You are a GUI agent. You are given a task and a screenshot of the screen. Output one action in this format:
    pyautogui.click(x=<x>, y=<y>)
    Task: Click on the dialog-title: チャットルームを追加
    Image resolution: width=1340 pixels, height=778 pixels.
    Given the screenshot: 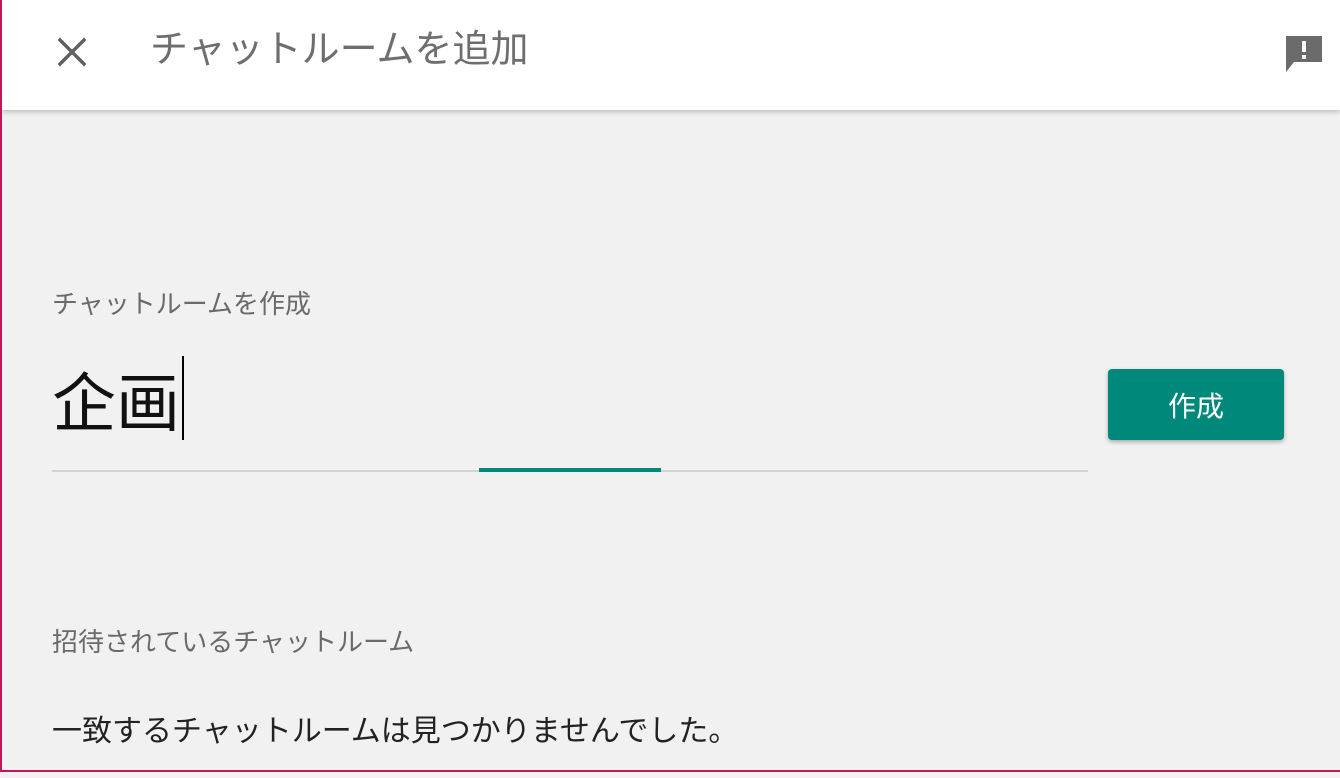 What is the action you would take?
    pyautogui.click(x=339, y=49)
    